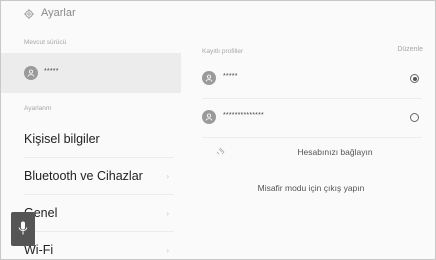 This screenshot has width=436, height=260. I want to click on voice-assistant-button, so click(23, 229).